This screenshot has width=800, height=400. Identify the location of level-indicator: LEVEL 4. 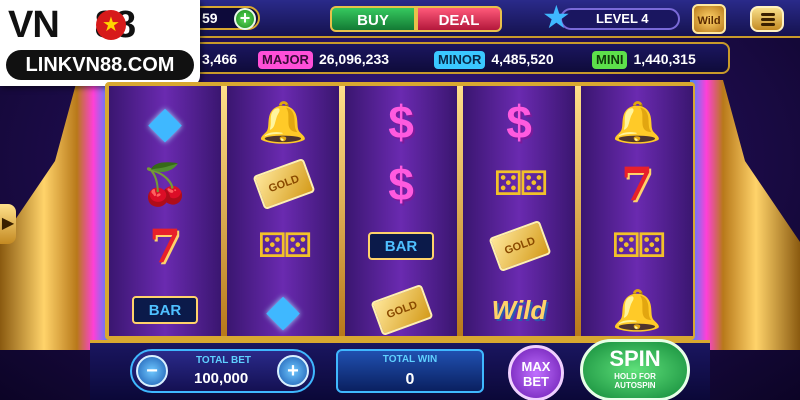
(620, 19).